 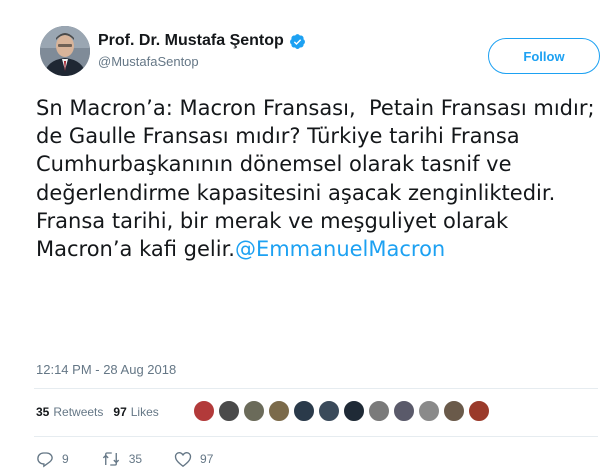 I want to click on retweet-button: 35, so click(x=121, y=459).